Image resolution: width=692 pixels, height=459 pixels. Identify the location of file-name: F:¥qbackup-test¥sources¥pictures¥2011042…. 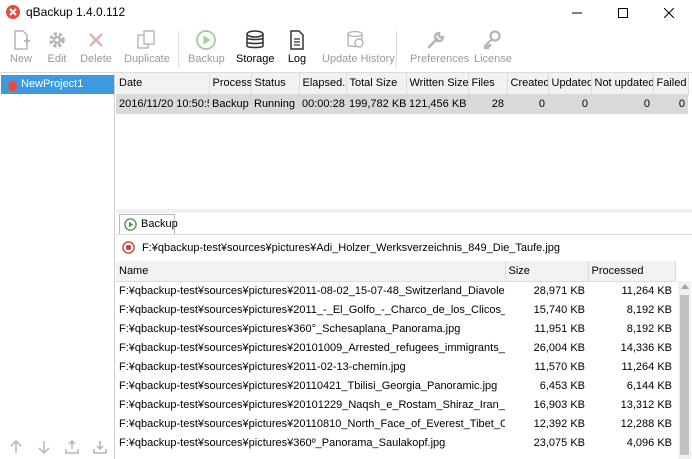
(308, 385).